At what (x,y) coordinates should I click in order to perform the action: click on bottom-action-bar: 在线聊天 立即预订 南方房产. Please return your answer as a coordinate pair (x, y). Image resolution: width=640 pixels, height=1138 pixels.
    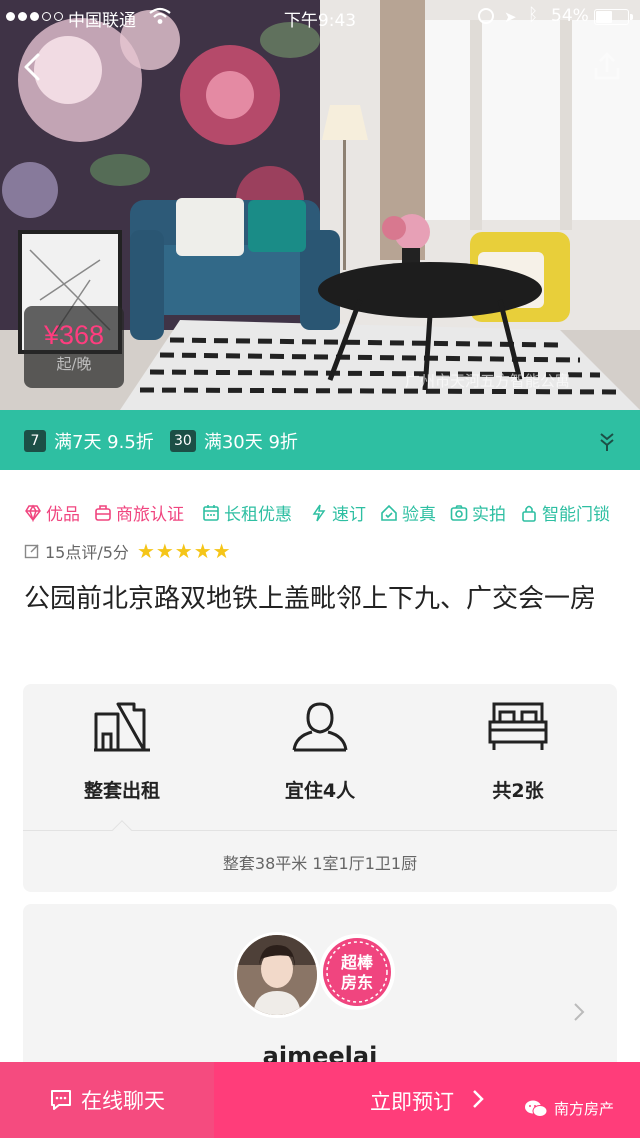
    Looking at the image, I should click on (320, 1100).